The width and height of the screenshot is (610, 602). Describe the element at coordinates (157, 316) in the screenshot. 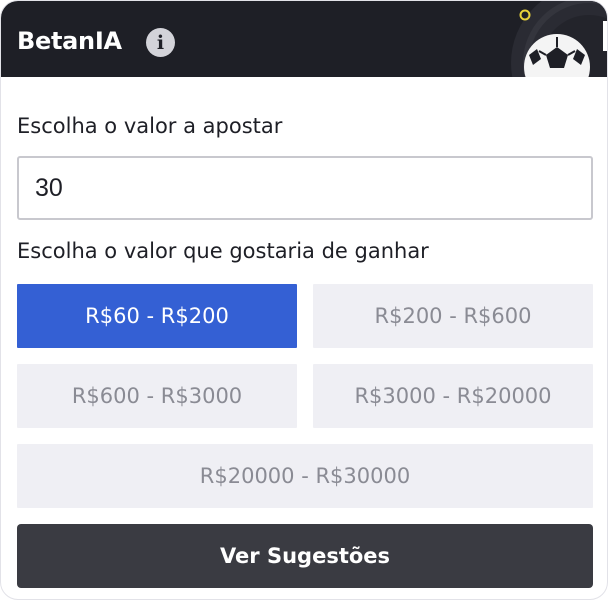

I see `win-option-60-200: R$60 - R$200` at that location.